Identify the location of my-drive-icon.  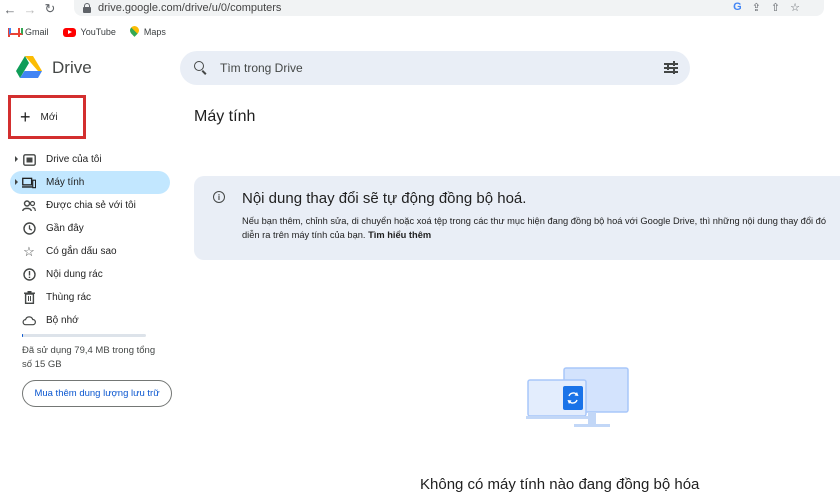
(29, 160).